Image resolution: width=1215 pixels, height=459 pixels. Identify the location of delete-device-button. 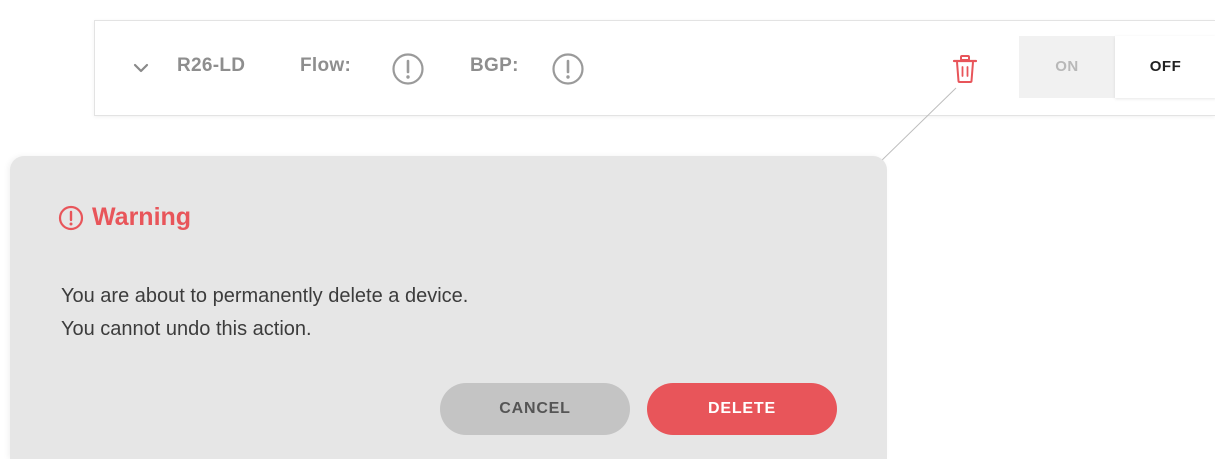
(965, 69).